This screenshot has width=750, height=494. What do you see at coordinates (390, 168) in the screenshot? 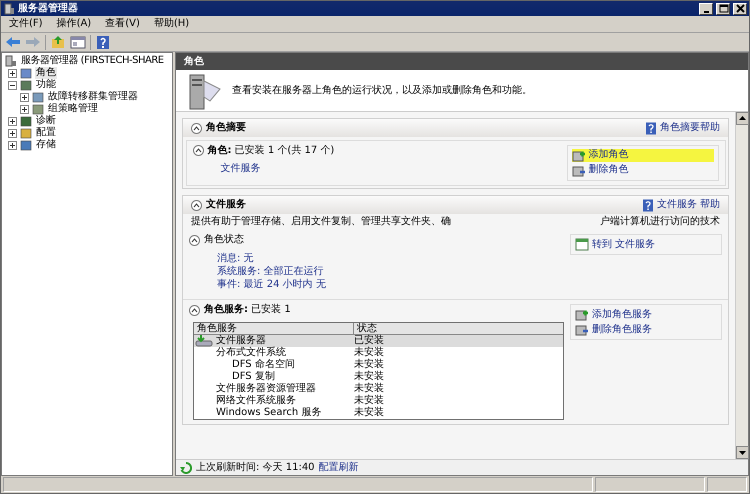
I see `role-link: 文件服务` at bounding box center [390, 168].